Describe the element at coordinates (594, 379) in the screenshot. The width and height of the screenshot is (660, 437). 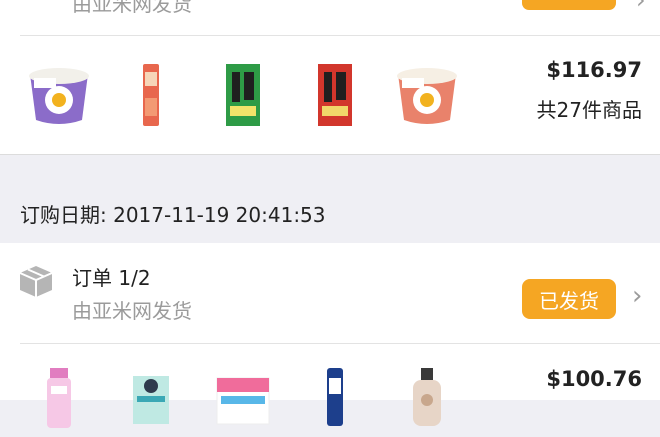
I see `order-total-price: $100.76` at that location.